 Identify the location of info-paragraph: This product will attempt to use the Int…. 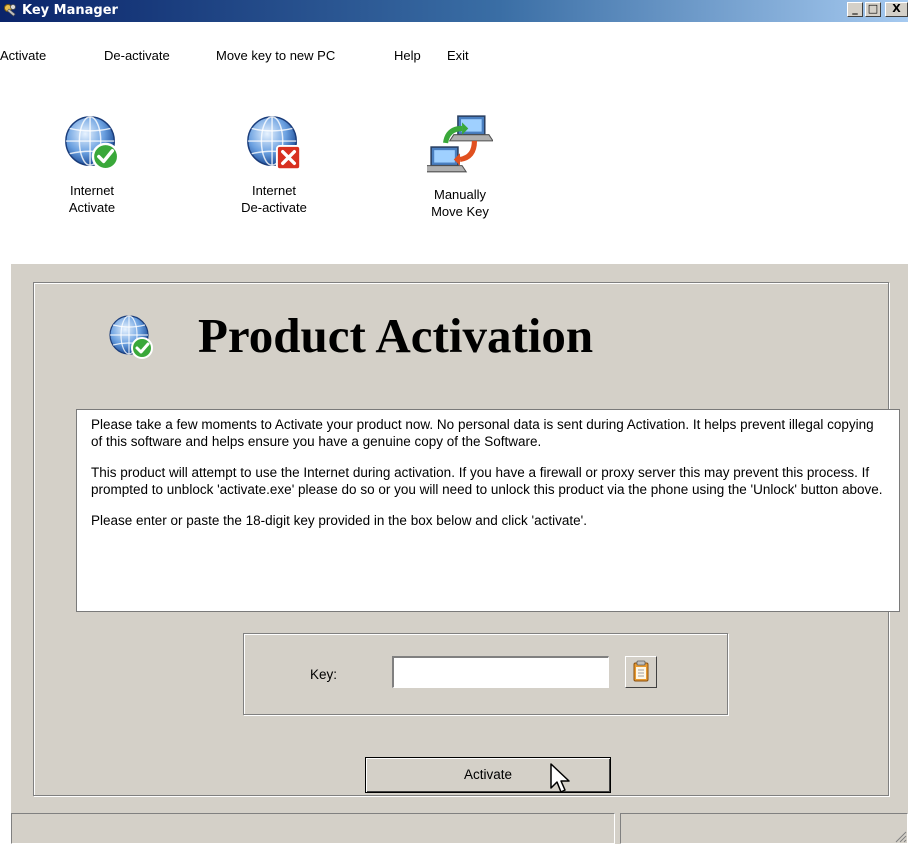
(487, 481).